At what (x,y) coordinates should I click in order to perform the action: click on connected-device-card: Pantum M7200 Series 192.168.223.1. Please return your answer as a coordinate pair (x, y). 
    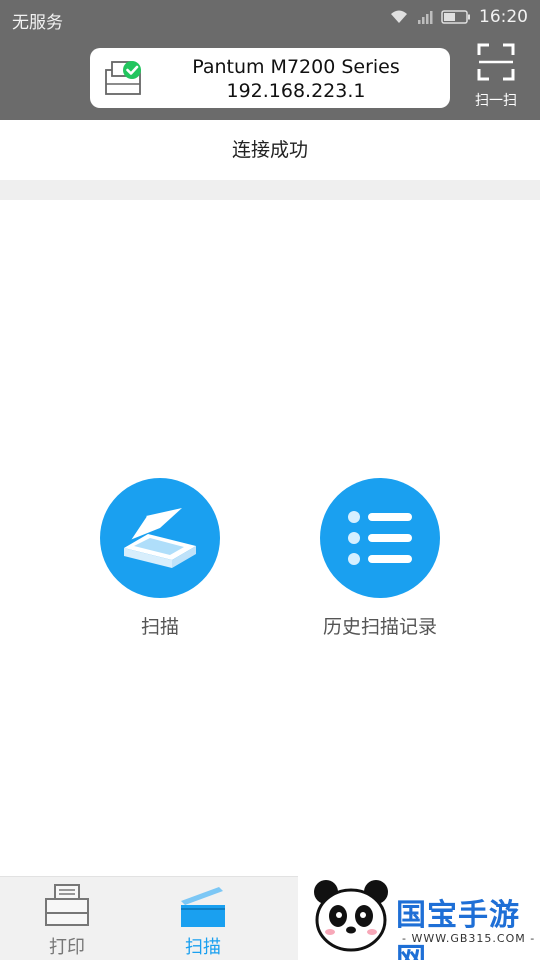
    Looking at the image, I should click on (270, 78).